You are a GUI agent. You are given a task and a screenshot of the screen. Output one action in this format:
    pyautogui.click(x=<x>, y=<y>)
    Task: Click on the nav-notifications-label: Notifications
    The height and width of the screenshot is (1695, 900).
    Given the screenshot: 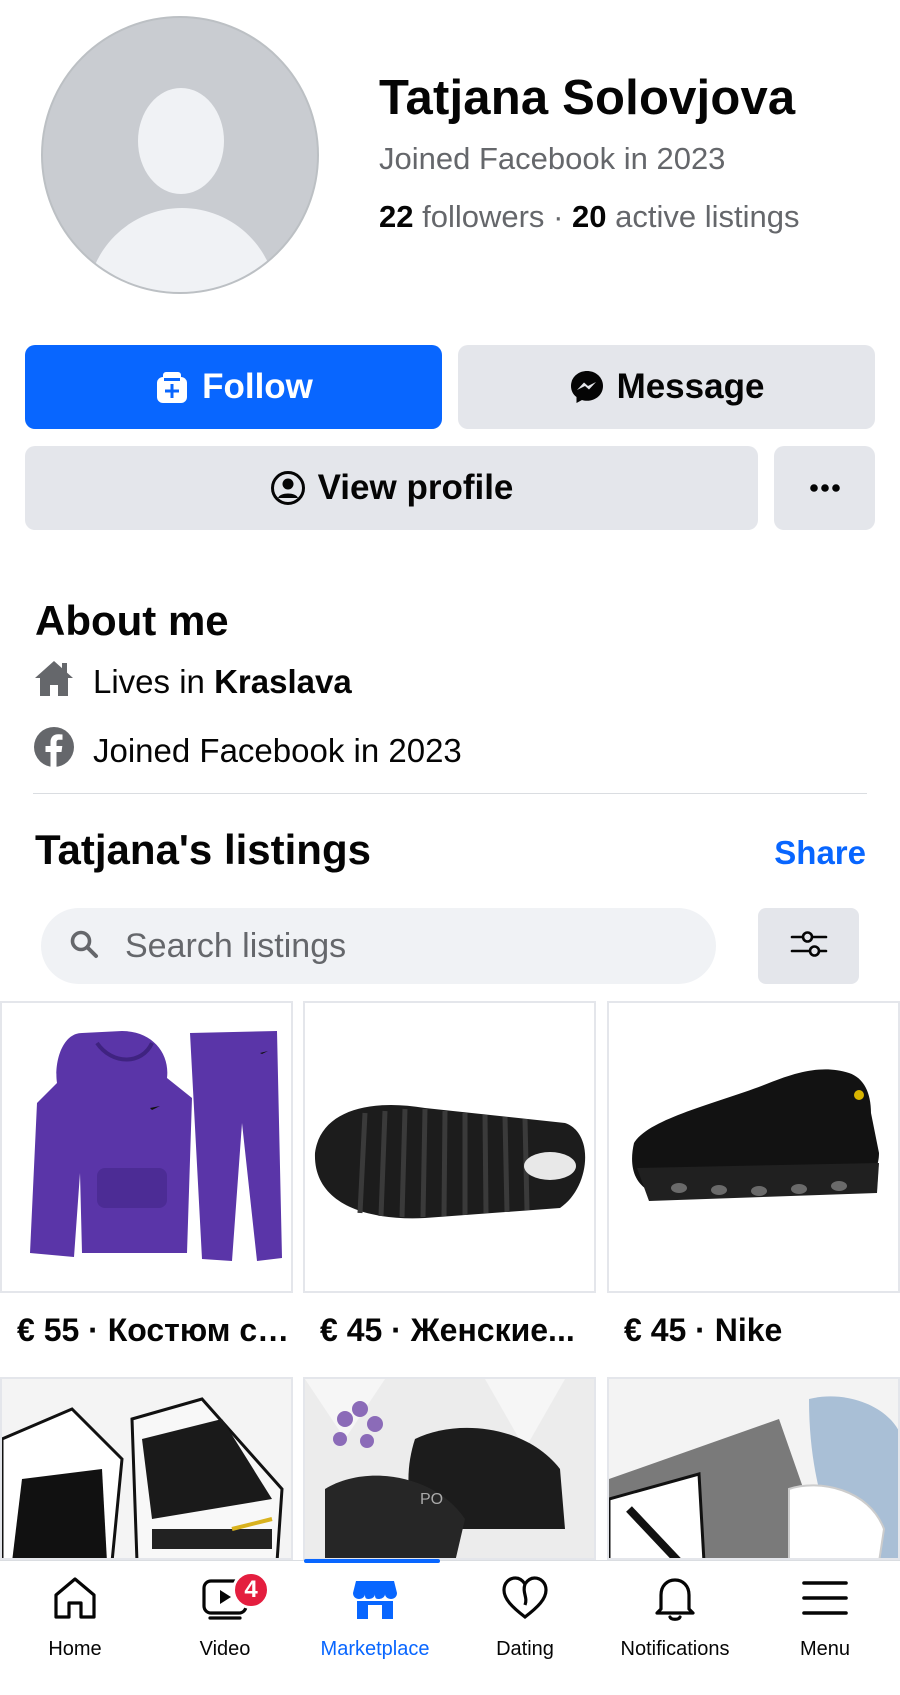 What is the action you would take?
    pyautogui.click(x=675, y=1649)
    